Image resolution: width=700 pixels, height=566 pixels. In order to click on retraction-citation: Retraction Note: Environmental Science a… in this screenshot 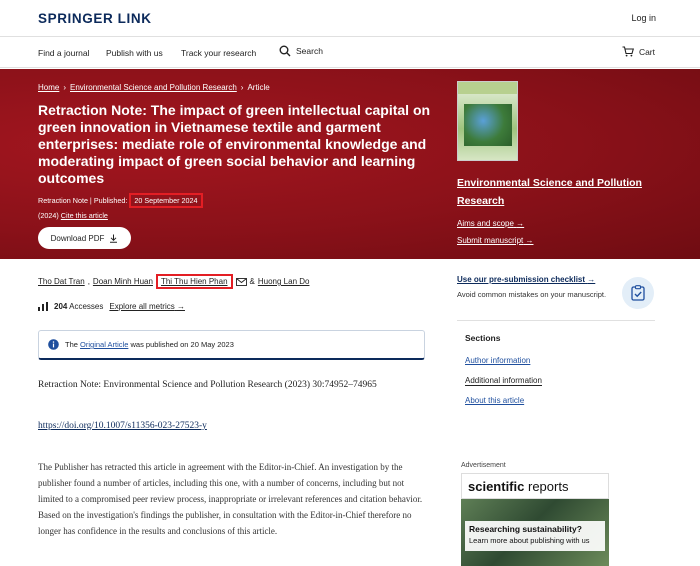, I will do `click(207, 385)`.